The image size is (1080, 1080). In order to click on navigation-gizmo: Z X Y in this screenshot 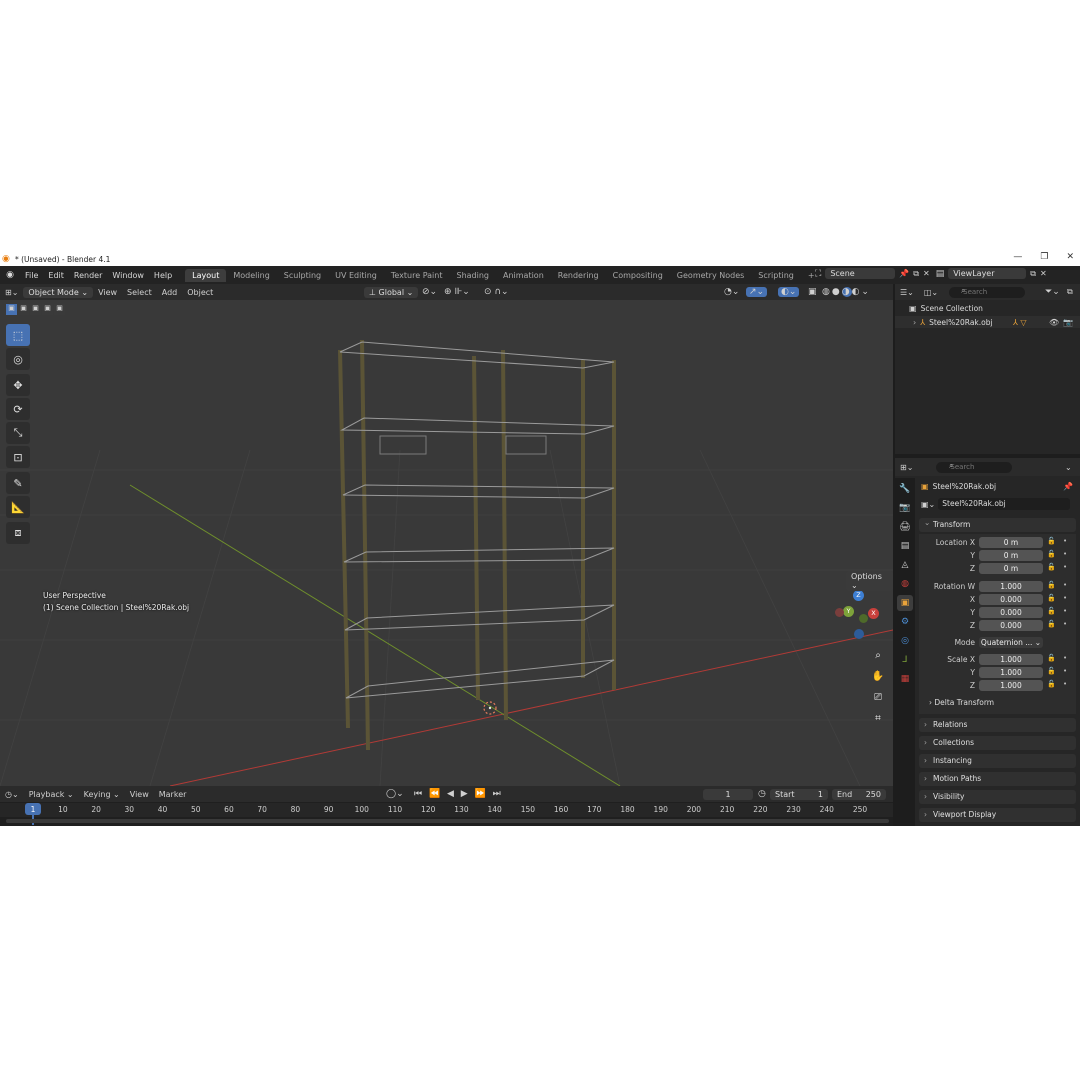, I will do `click(860, 615)`.